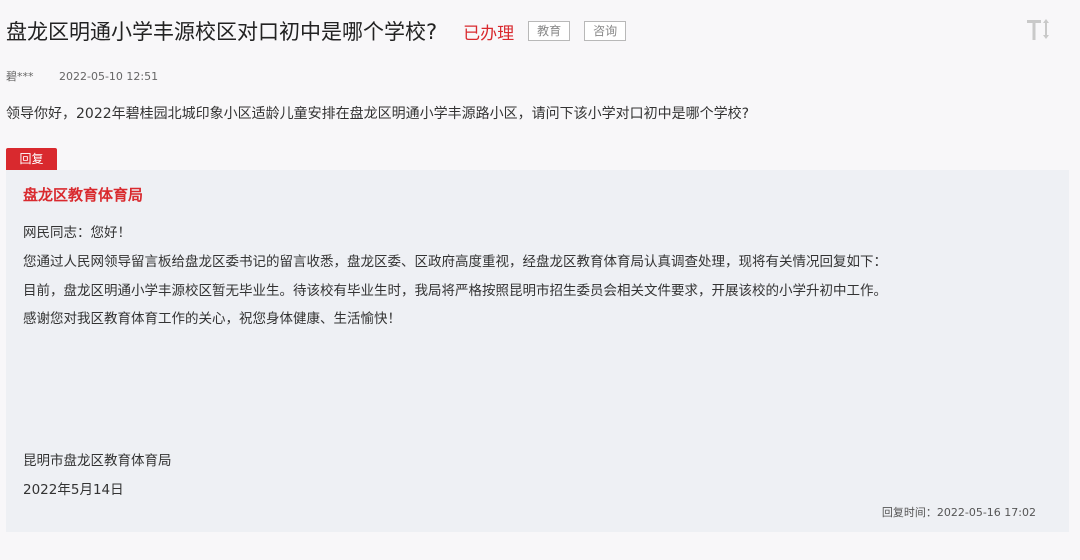  What do you see at coordinates (549, 31) in the screenshot?
I see `tag-education: 教育` at bounding box center [549, 31].